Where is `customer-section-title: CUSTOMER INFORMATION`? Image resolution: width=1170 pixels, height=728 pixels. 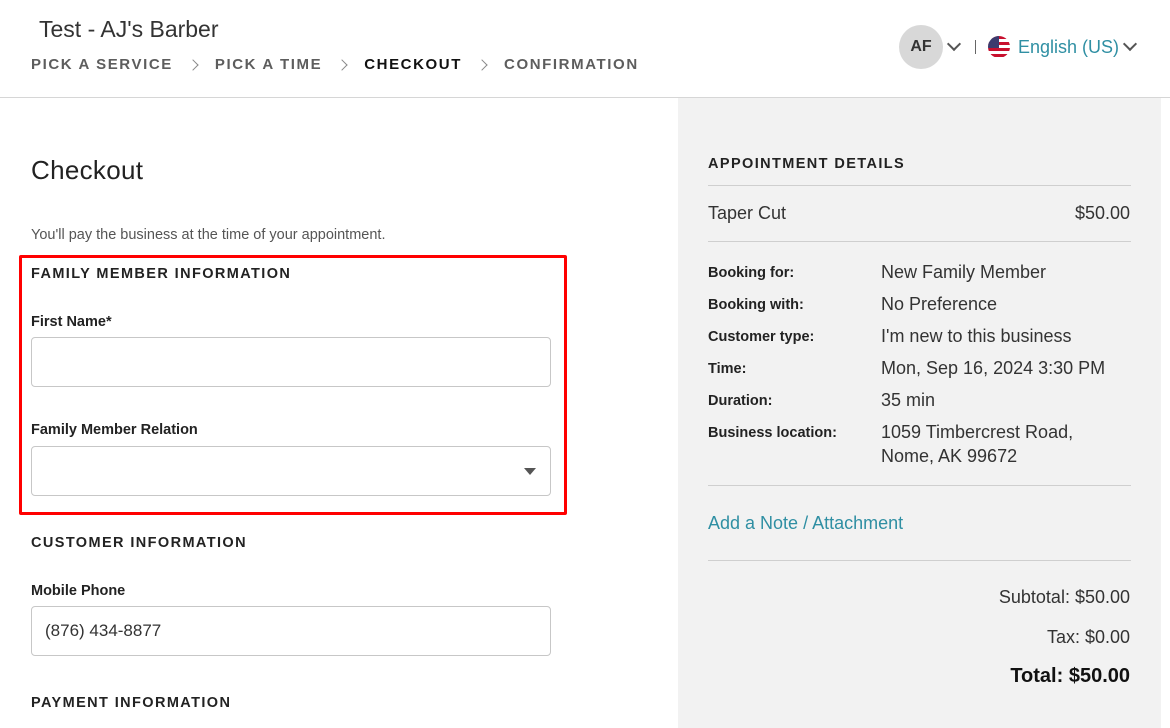
customer-section-title: CUSTOMER INFORMATION is located at coordinates (139, 543).